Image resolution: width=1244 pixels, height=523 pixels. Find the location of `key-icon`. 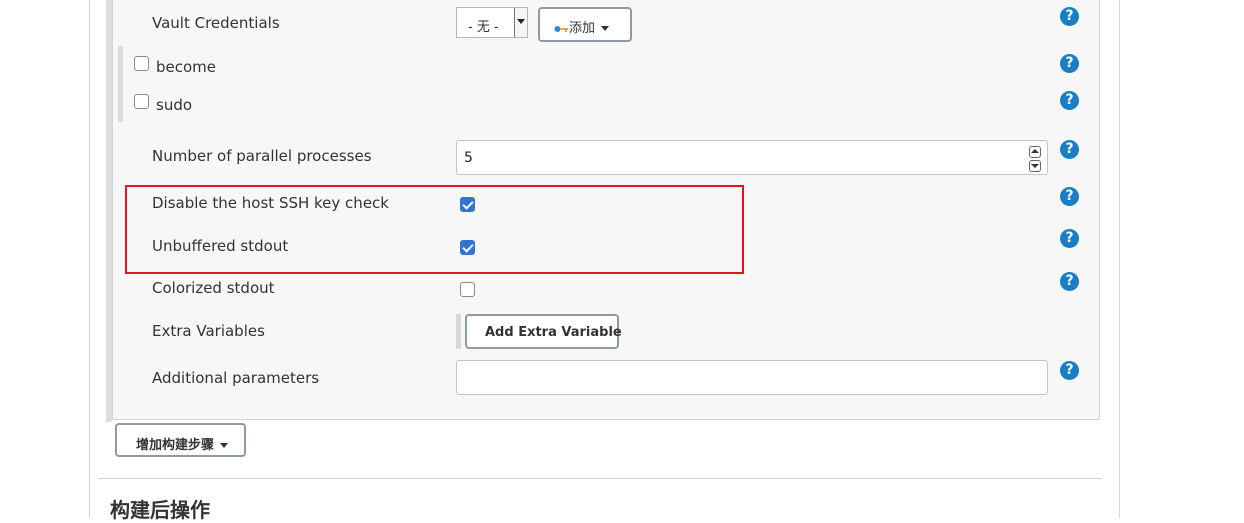

key-icon is located at coordinates (561, 28).